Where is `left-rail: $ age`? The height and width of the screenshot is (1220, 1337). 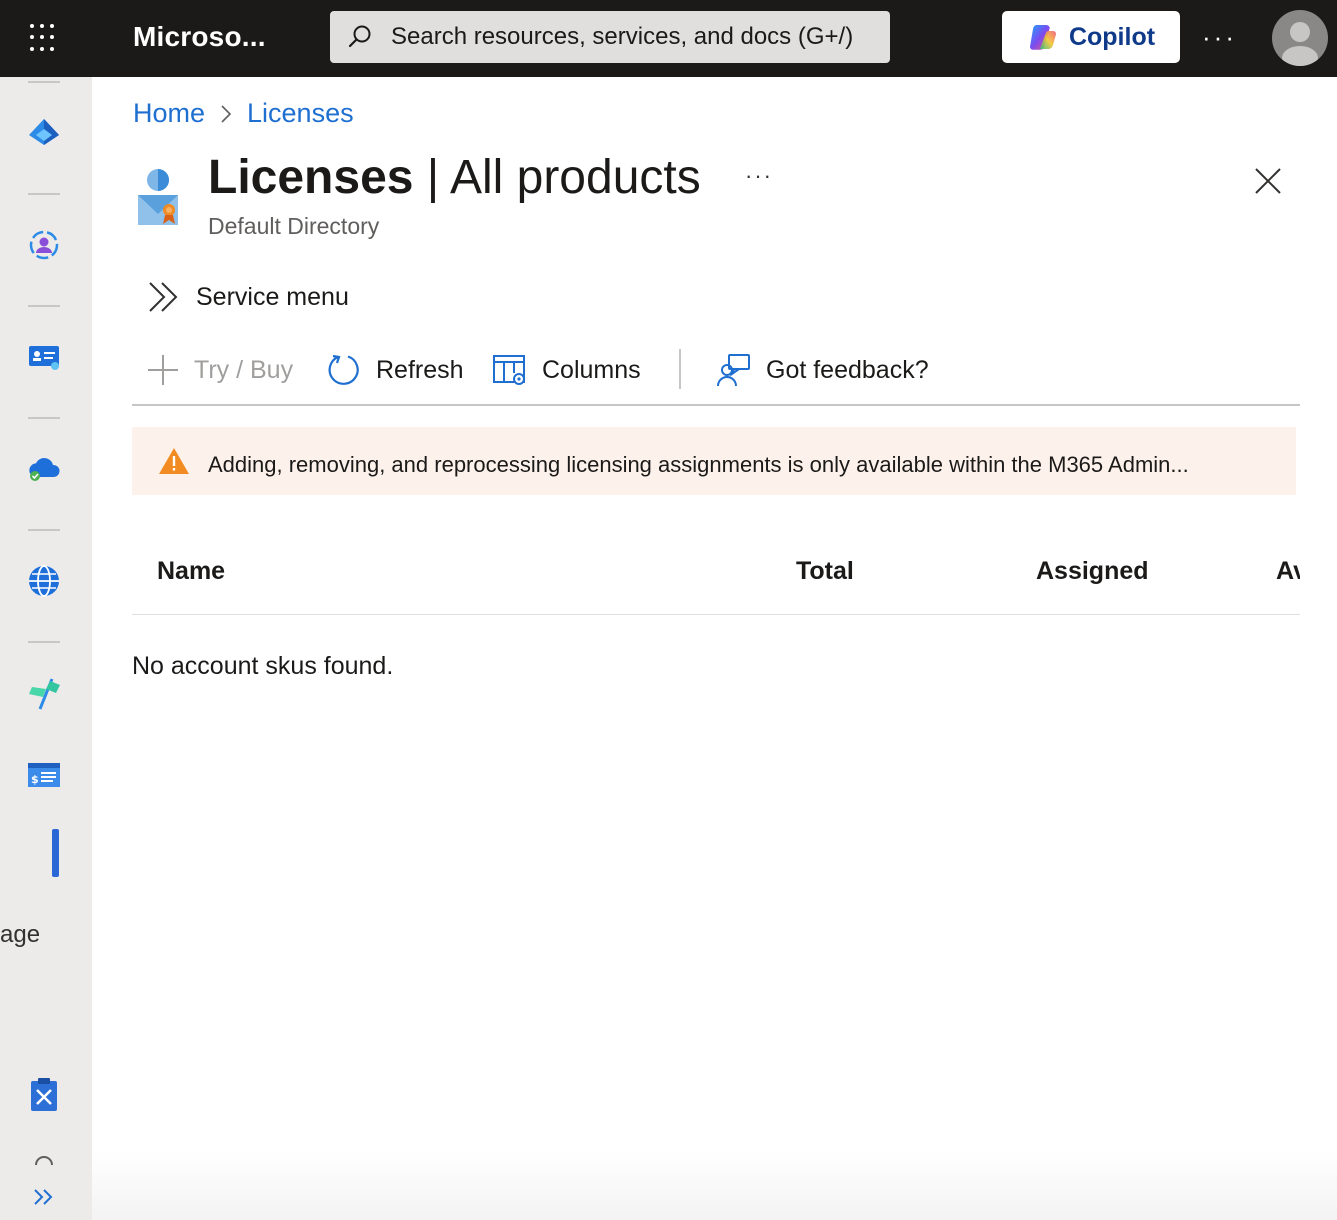
left-rail: $ age is located at coordinates (46, 648).